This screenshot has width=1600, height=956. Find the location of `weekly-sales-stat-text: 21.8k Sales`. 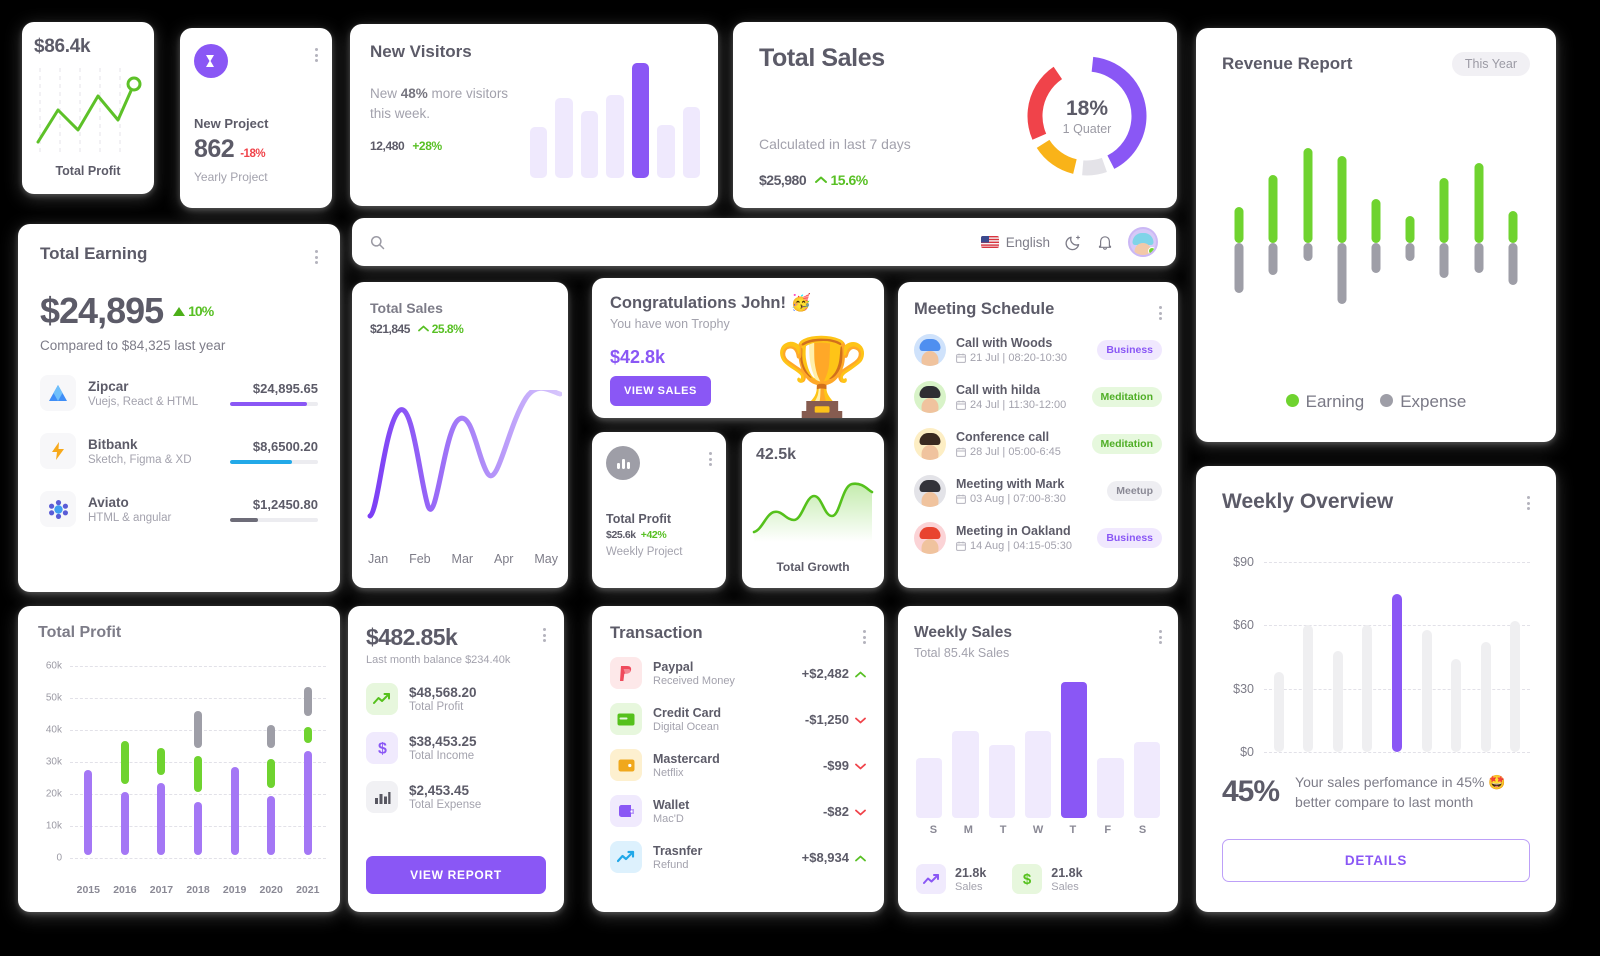

weekly-sales-stat-text: 21.8k Sales is located at coordinates (970, 879).